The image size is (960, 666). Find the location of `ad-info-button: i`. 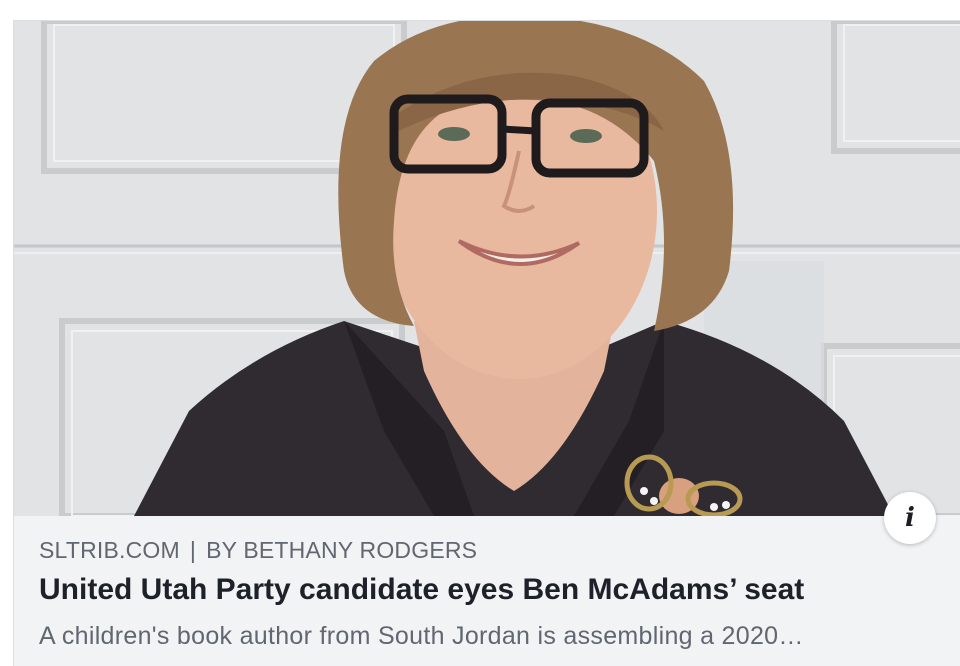

ad-info-button: i is located at coordinates (910, 518).